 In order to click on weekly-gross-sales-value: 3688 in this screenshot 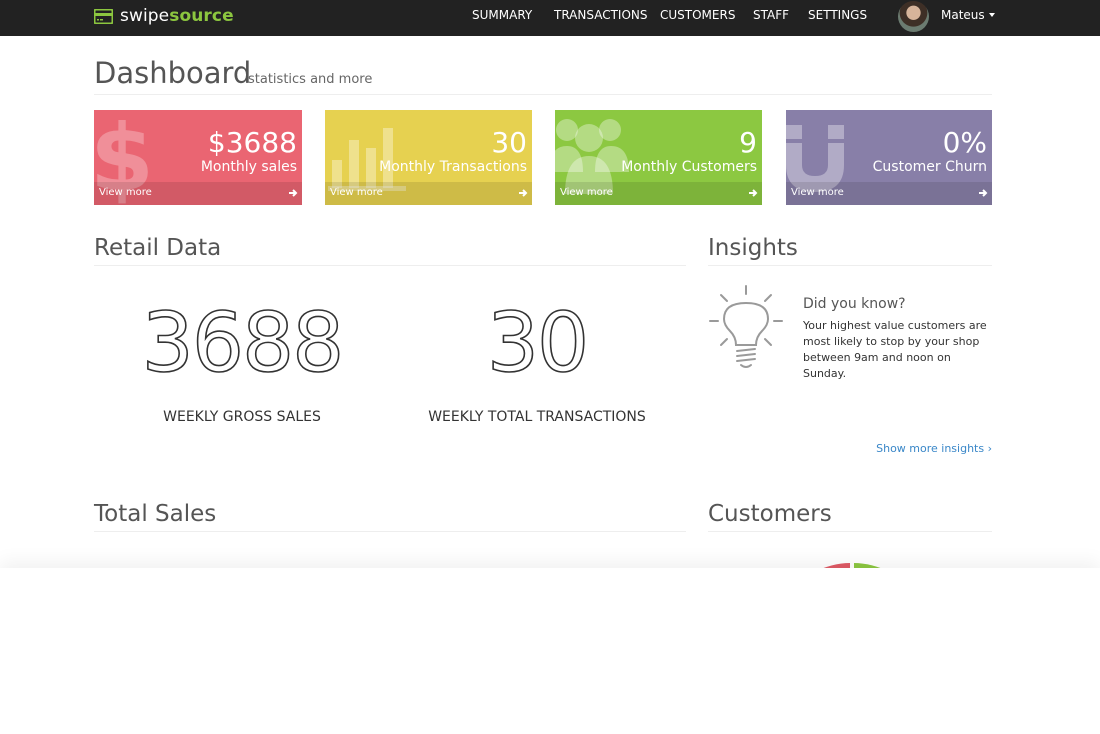, I will do `click(243, 343)`.